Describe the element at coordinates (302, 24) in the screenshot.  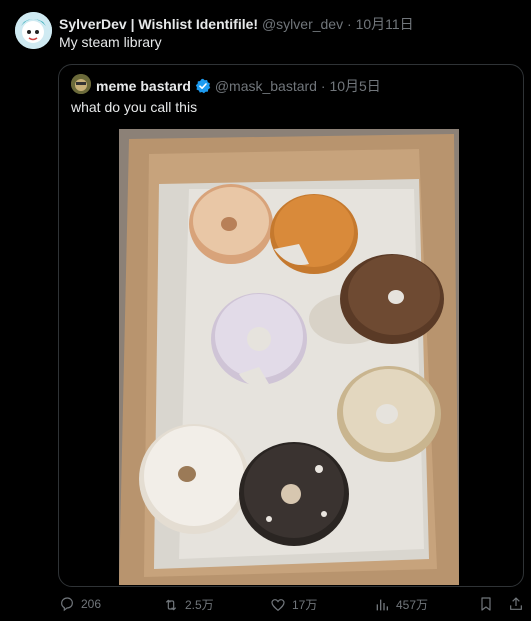
I see `author-handle: @sylver_dev` at that location.